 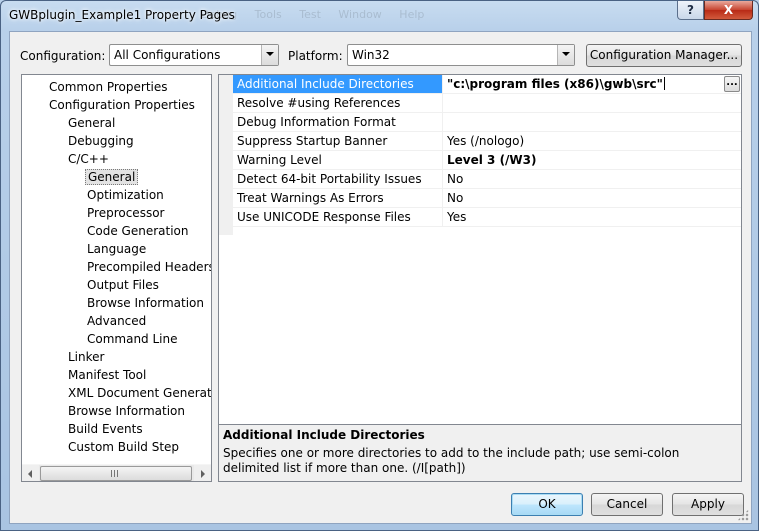 I want to click on text-caret, so click(x=664, y=83).